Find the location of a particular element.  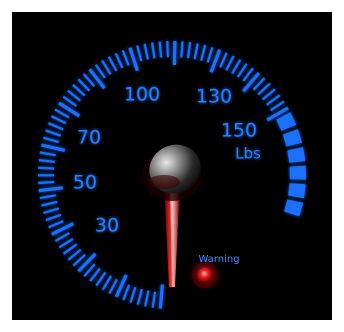

scale-label-70: 70 is located at coordinates (89, 138).